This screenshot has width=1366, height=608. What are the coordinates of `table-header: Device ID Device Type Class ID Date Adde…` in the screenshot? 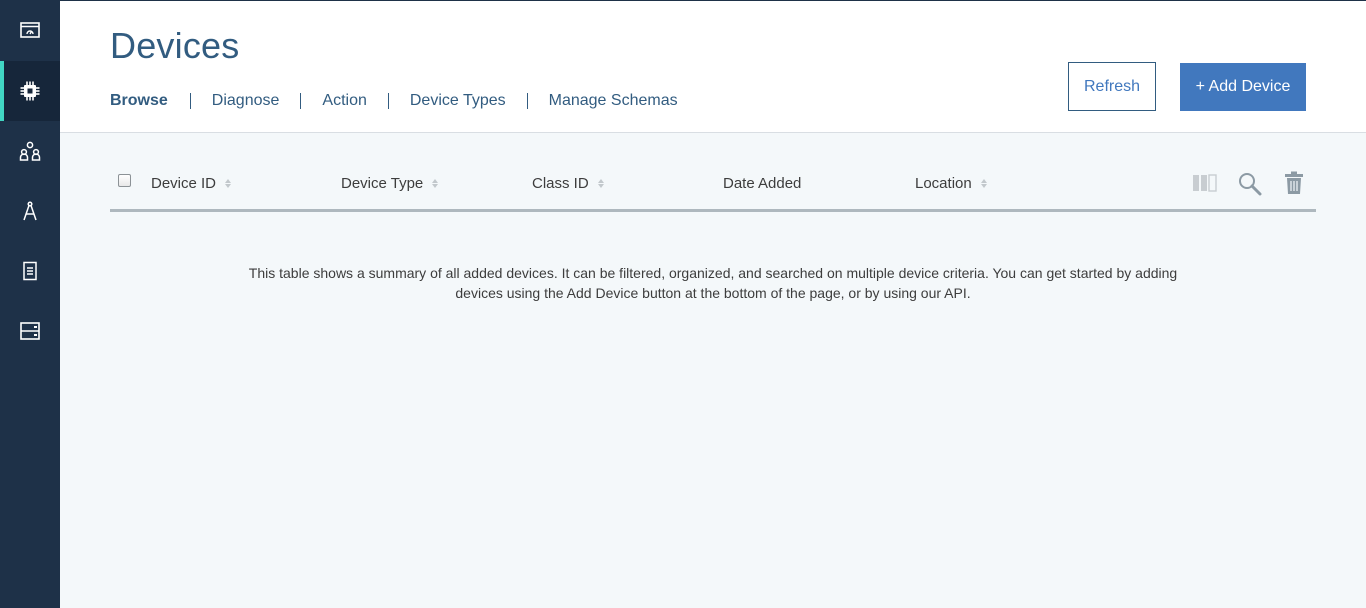 It's located at (713, 186).